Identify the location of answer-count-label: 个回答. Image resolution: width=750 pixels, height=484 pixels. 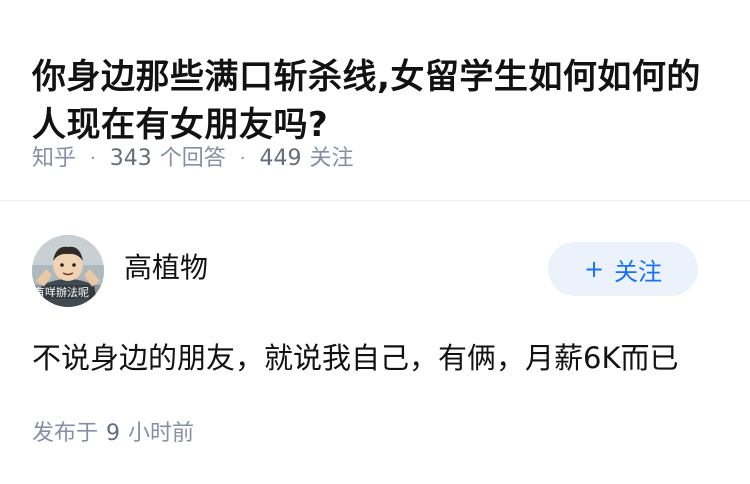
(193, 159).